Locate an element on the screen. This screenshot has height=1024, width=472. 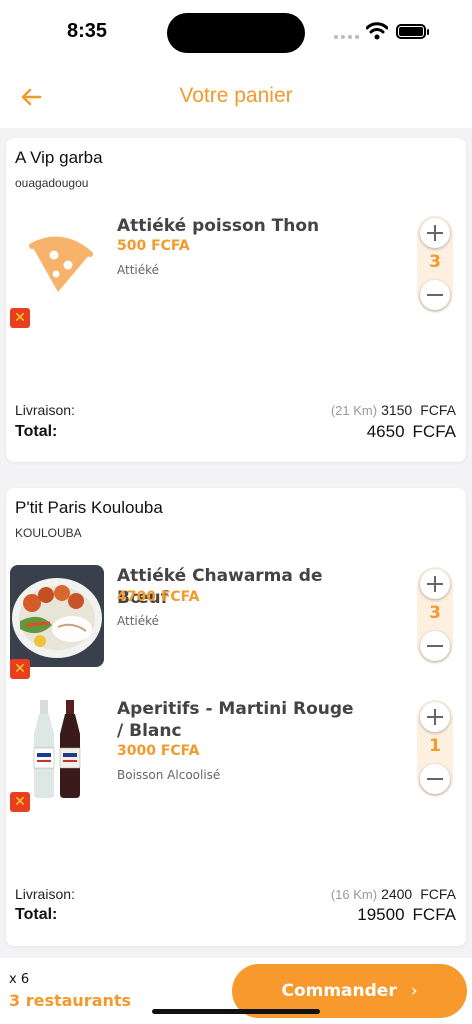
wifi-icon is located at coordinates (377, 31).